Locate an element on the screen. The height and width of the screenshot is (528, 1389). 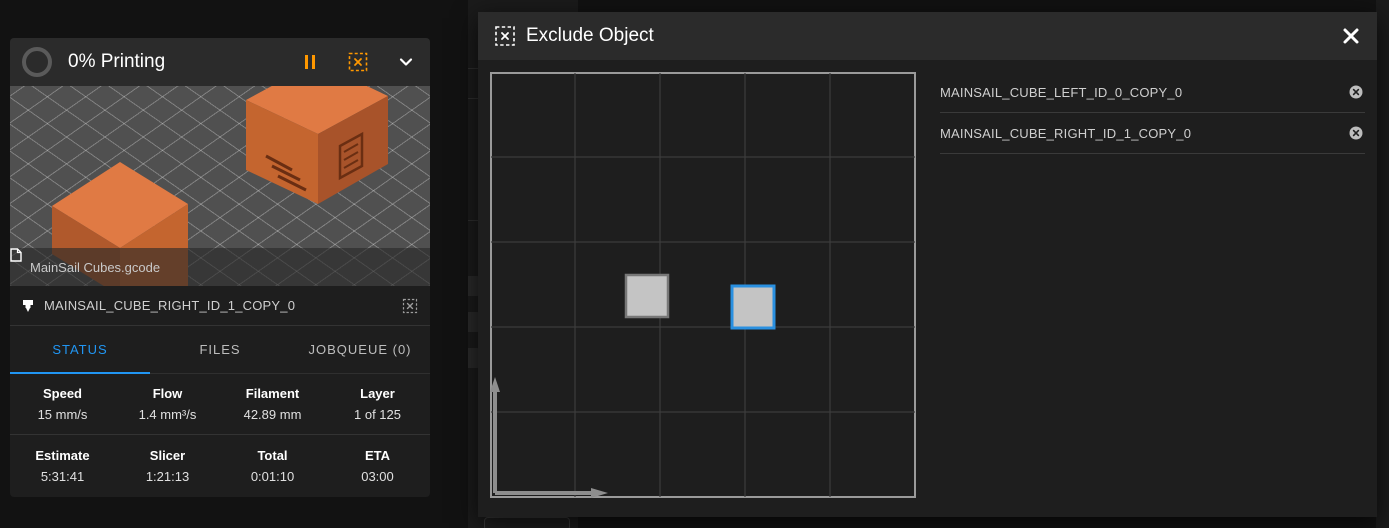
stat-value: 15 mm/s is located at coordinates (62, 414).